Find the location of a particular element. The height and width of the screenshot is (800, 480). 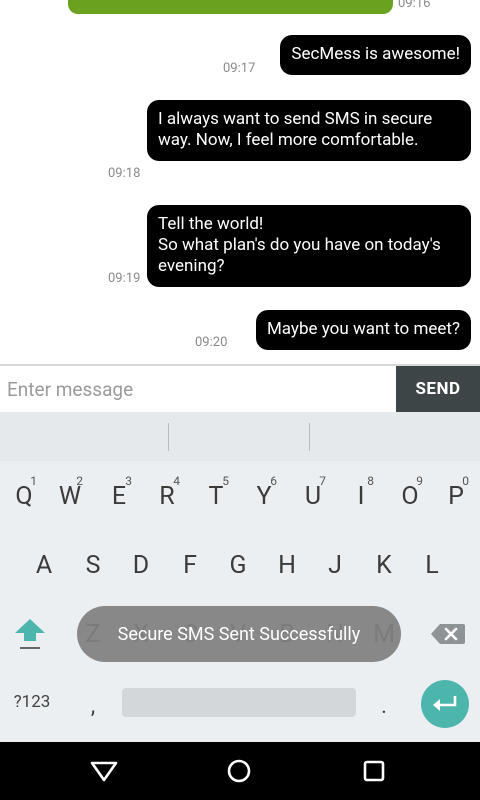

message-bubble: SecMess is awesome! is located at coordinates (375, 55).